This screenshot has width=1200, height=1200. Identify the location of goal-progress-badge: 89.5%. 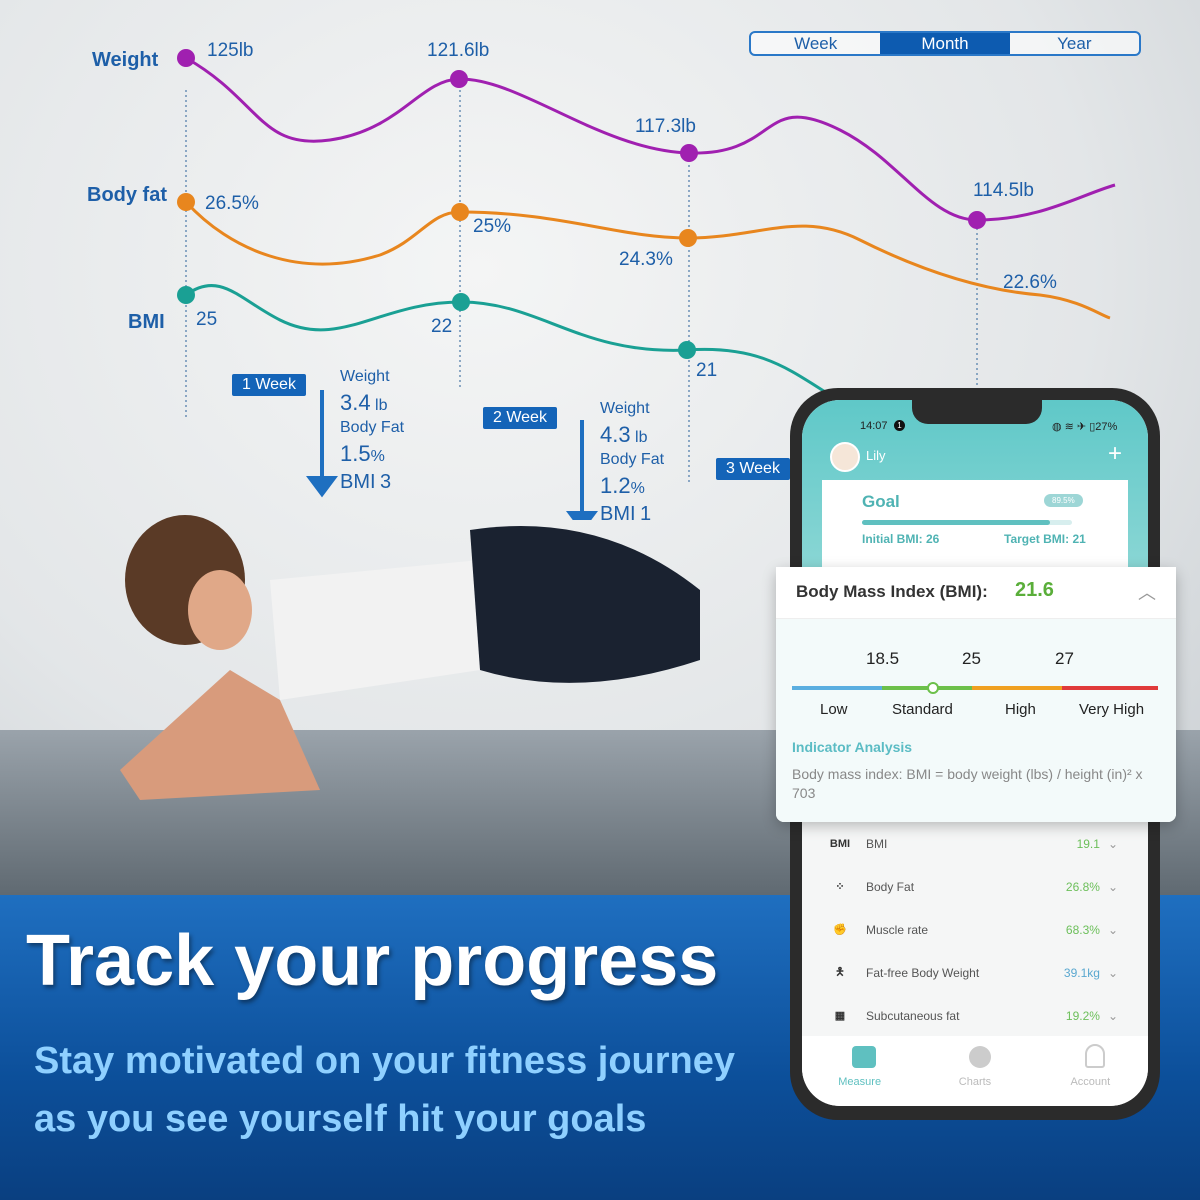
(1063, 500).